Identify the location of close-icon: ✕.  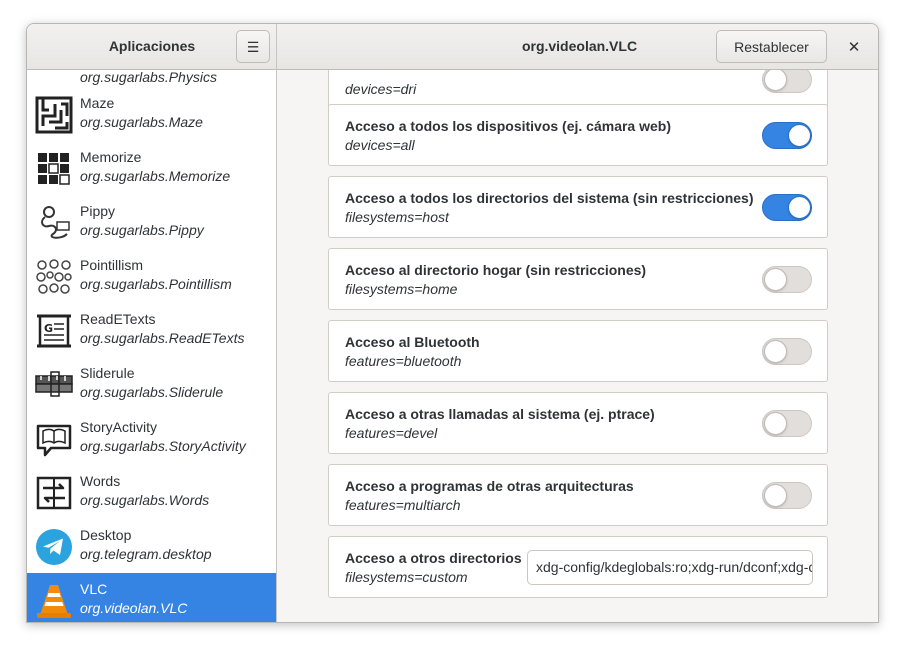
(854, 47).